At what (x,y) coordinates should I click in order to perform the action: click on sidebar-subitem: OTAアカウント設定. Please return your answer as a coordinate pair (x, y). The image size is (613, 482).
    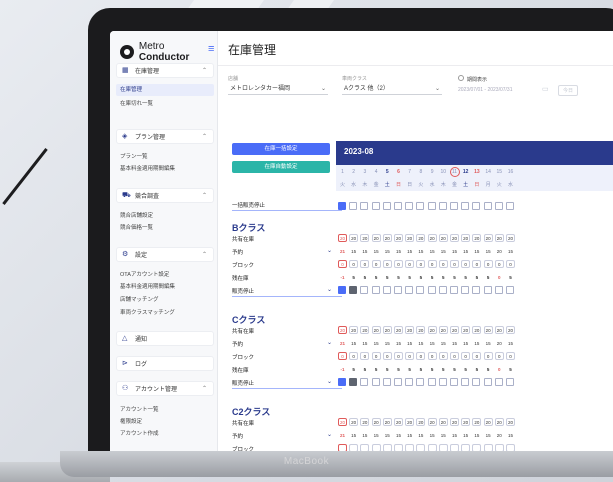
    Looking at the image, I should click on (144, 274).